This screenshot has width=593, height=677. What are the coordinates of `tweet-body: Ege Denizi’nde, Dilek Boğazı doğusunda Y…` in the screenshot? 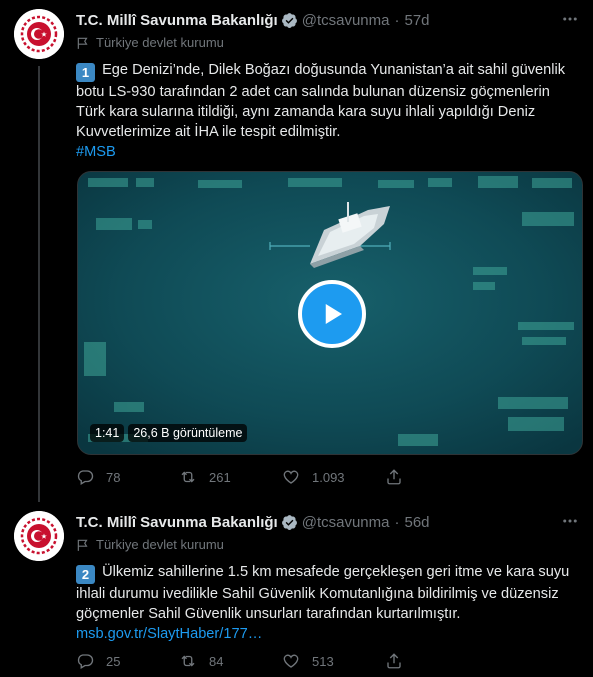 It's located at (321, 101).